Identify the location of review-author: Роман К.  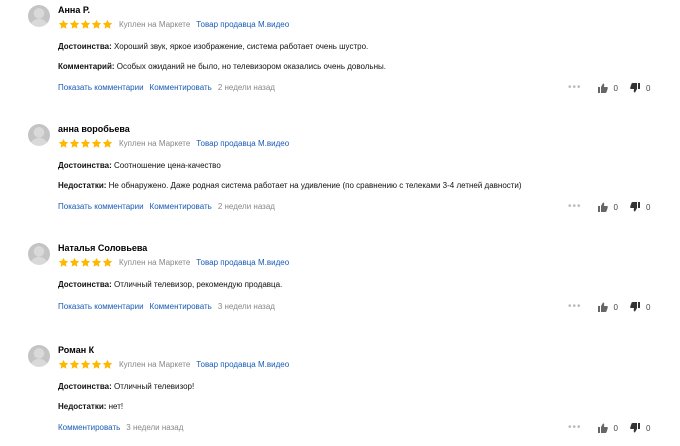
(76, 350).